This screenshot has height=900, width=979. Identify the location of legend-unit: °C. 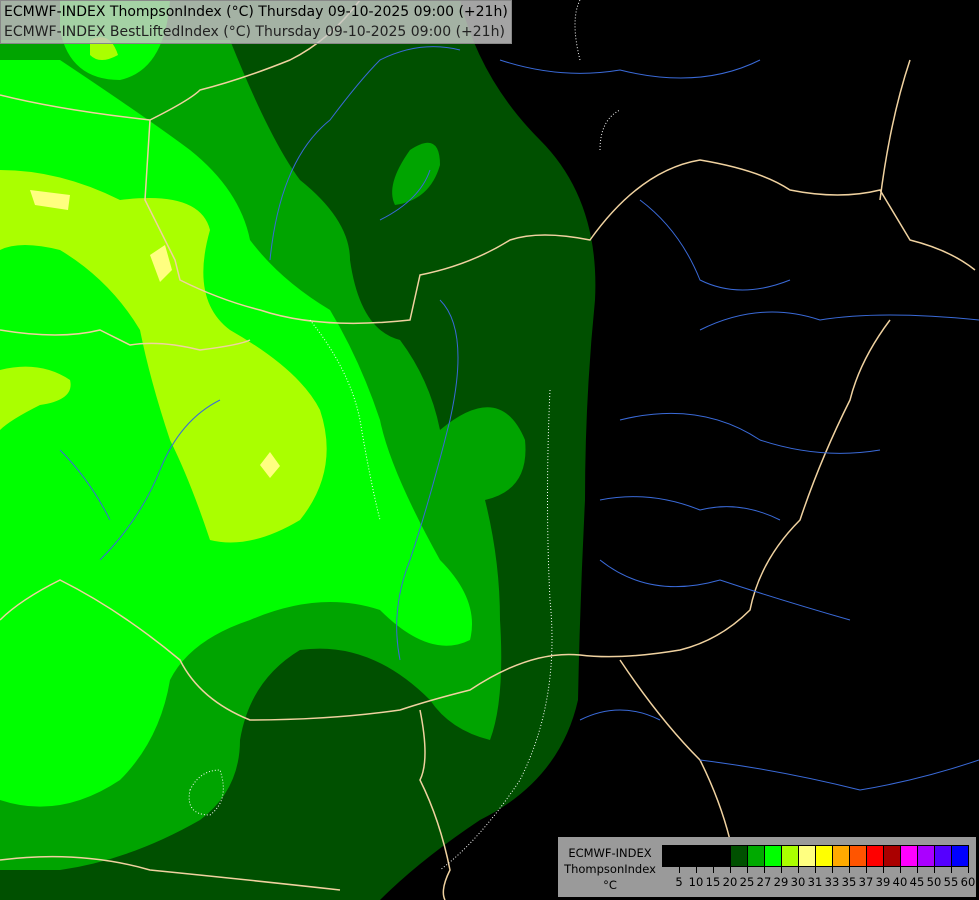
(610, 885).